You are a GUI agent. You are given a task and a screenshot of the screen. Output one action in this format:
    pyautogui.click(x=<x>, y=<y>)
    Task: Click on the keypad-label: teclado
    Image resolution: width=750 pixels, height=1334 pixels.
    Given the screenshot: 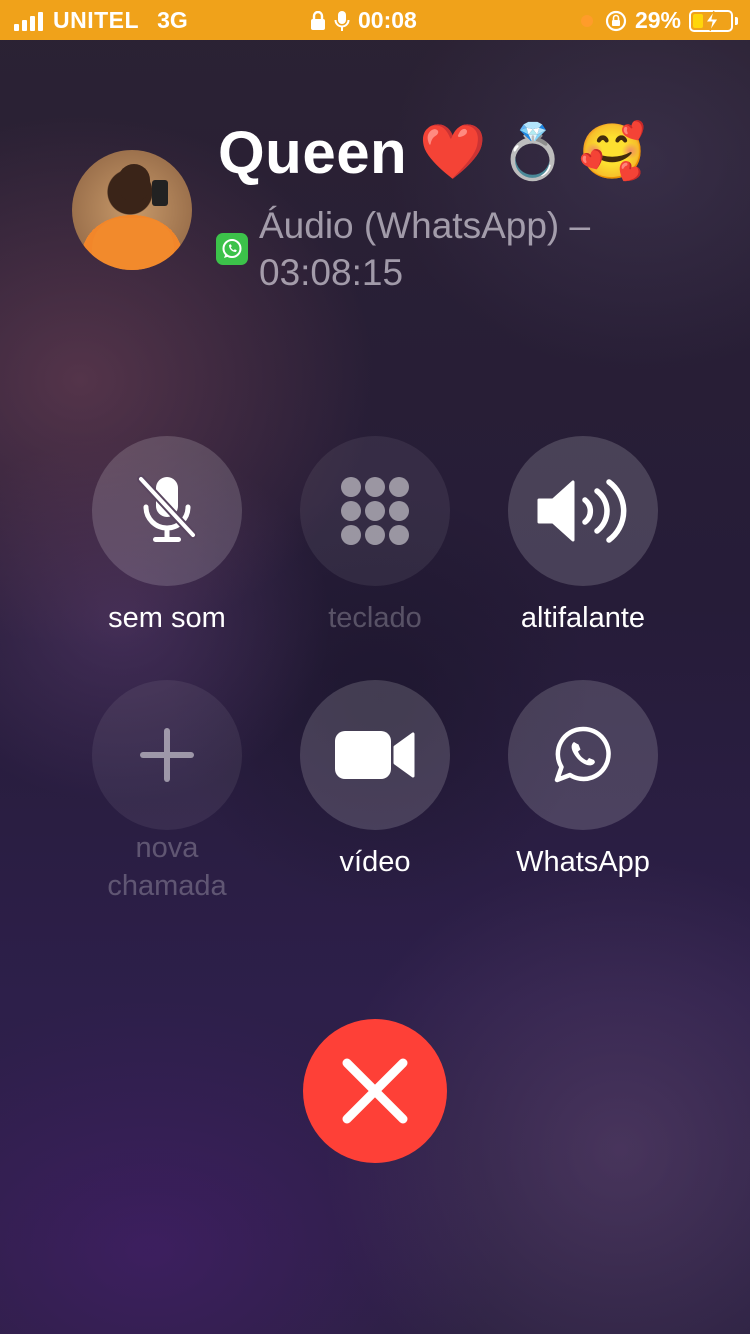 What is the action you would take?
    pyautogui.click(x=375, y=618)
    